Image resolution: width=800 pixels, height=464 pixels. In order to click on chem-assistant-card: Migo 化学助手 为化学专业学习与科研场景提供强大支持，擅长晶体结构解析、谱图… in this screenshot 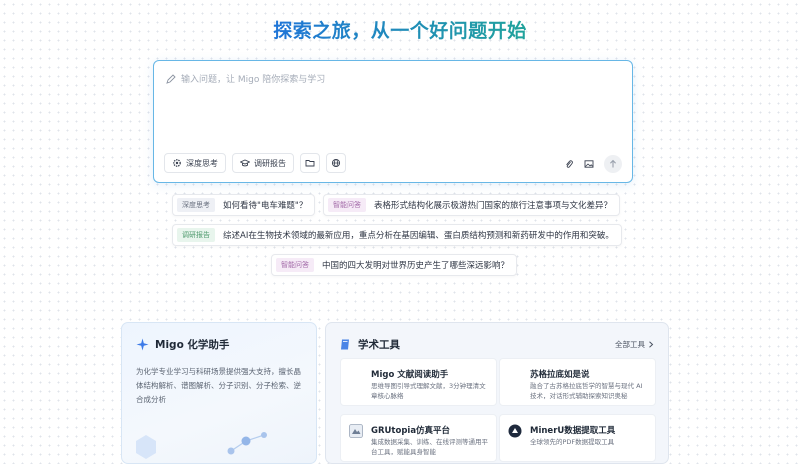, I will do `click(219, 393)`.